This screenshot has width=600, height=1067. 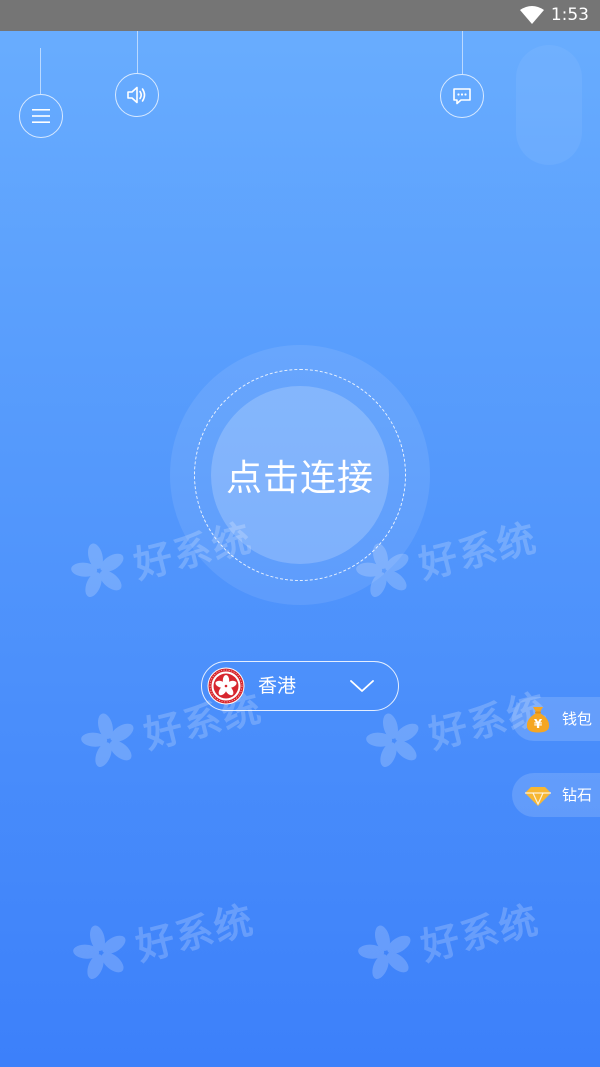 I want to click on status-bar: 1:53, so click(x=300, y=15).